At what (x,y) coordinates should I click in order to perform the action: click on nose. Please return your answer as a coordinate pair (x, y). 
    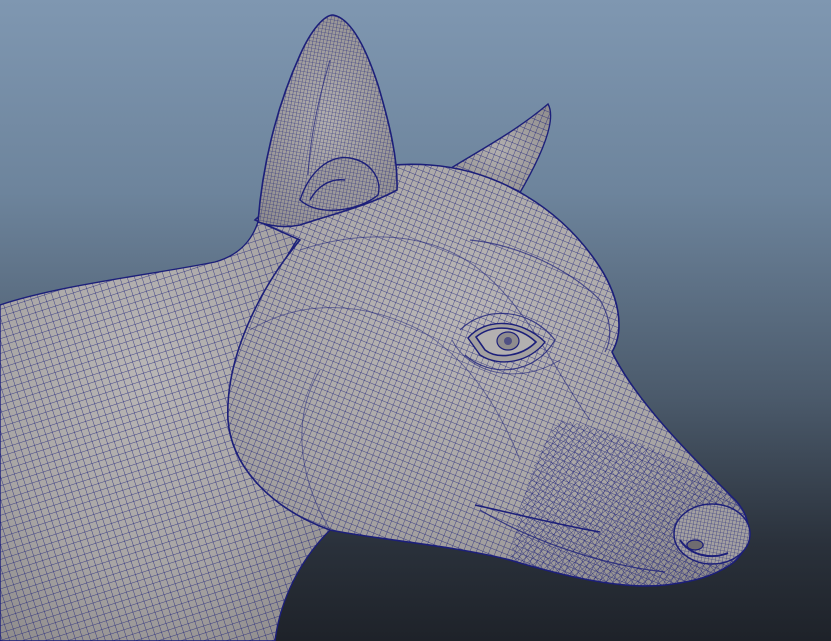
    Looking at the image, I should click on (712, 534).